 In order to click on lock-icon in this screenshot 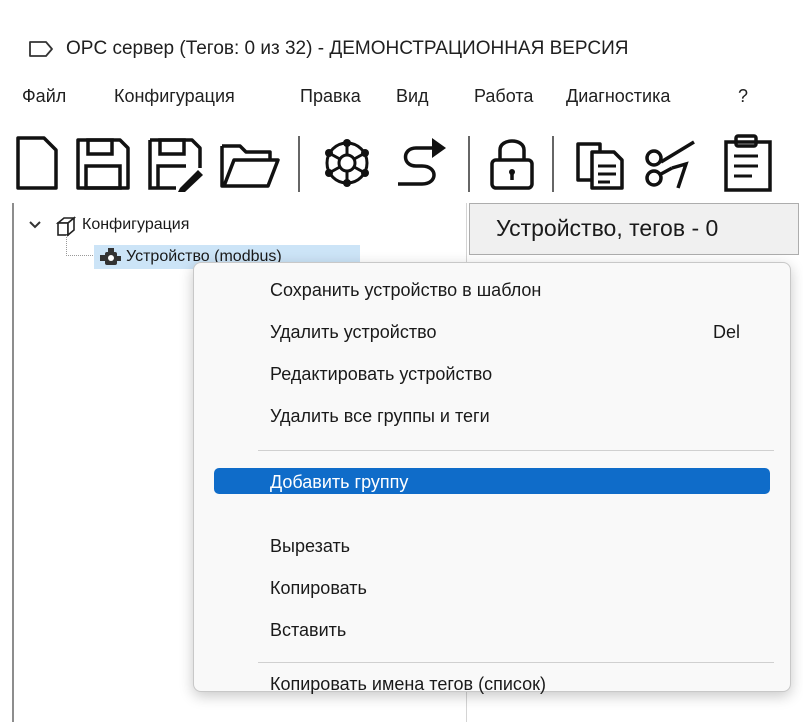, I will do `click(512, 163)`.